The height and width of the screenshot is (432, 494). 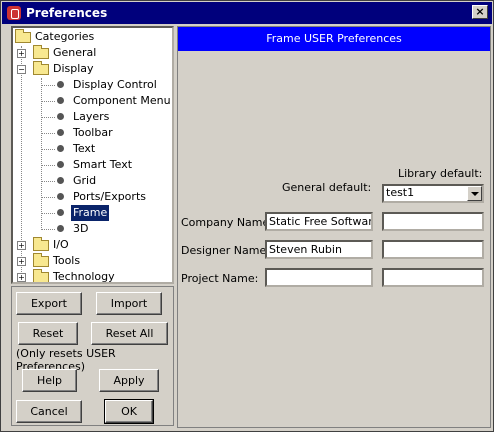 What do you see at coordinates (247, 13) in the screenshot?
I see `title-bar: Preferences ×` at bounding box center [247, 13].